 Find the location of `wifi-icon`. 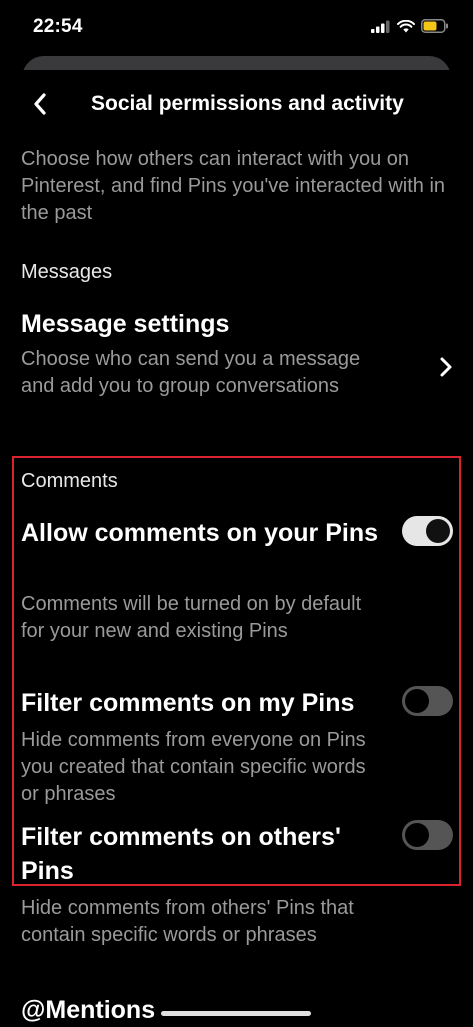

wifi-icon is located at coordinates (406, 25).